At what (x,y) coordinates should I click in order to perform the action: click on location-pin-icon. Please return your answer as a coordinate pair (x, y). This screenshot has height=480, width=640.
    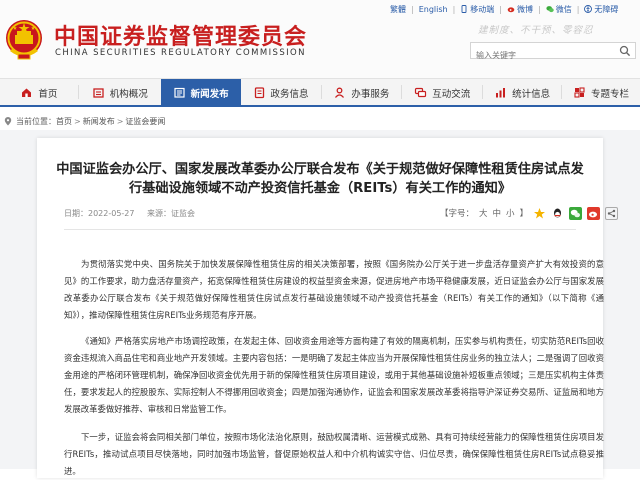
    Looking at the image, I should click on (8, 120).